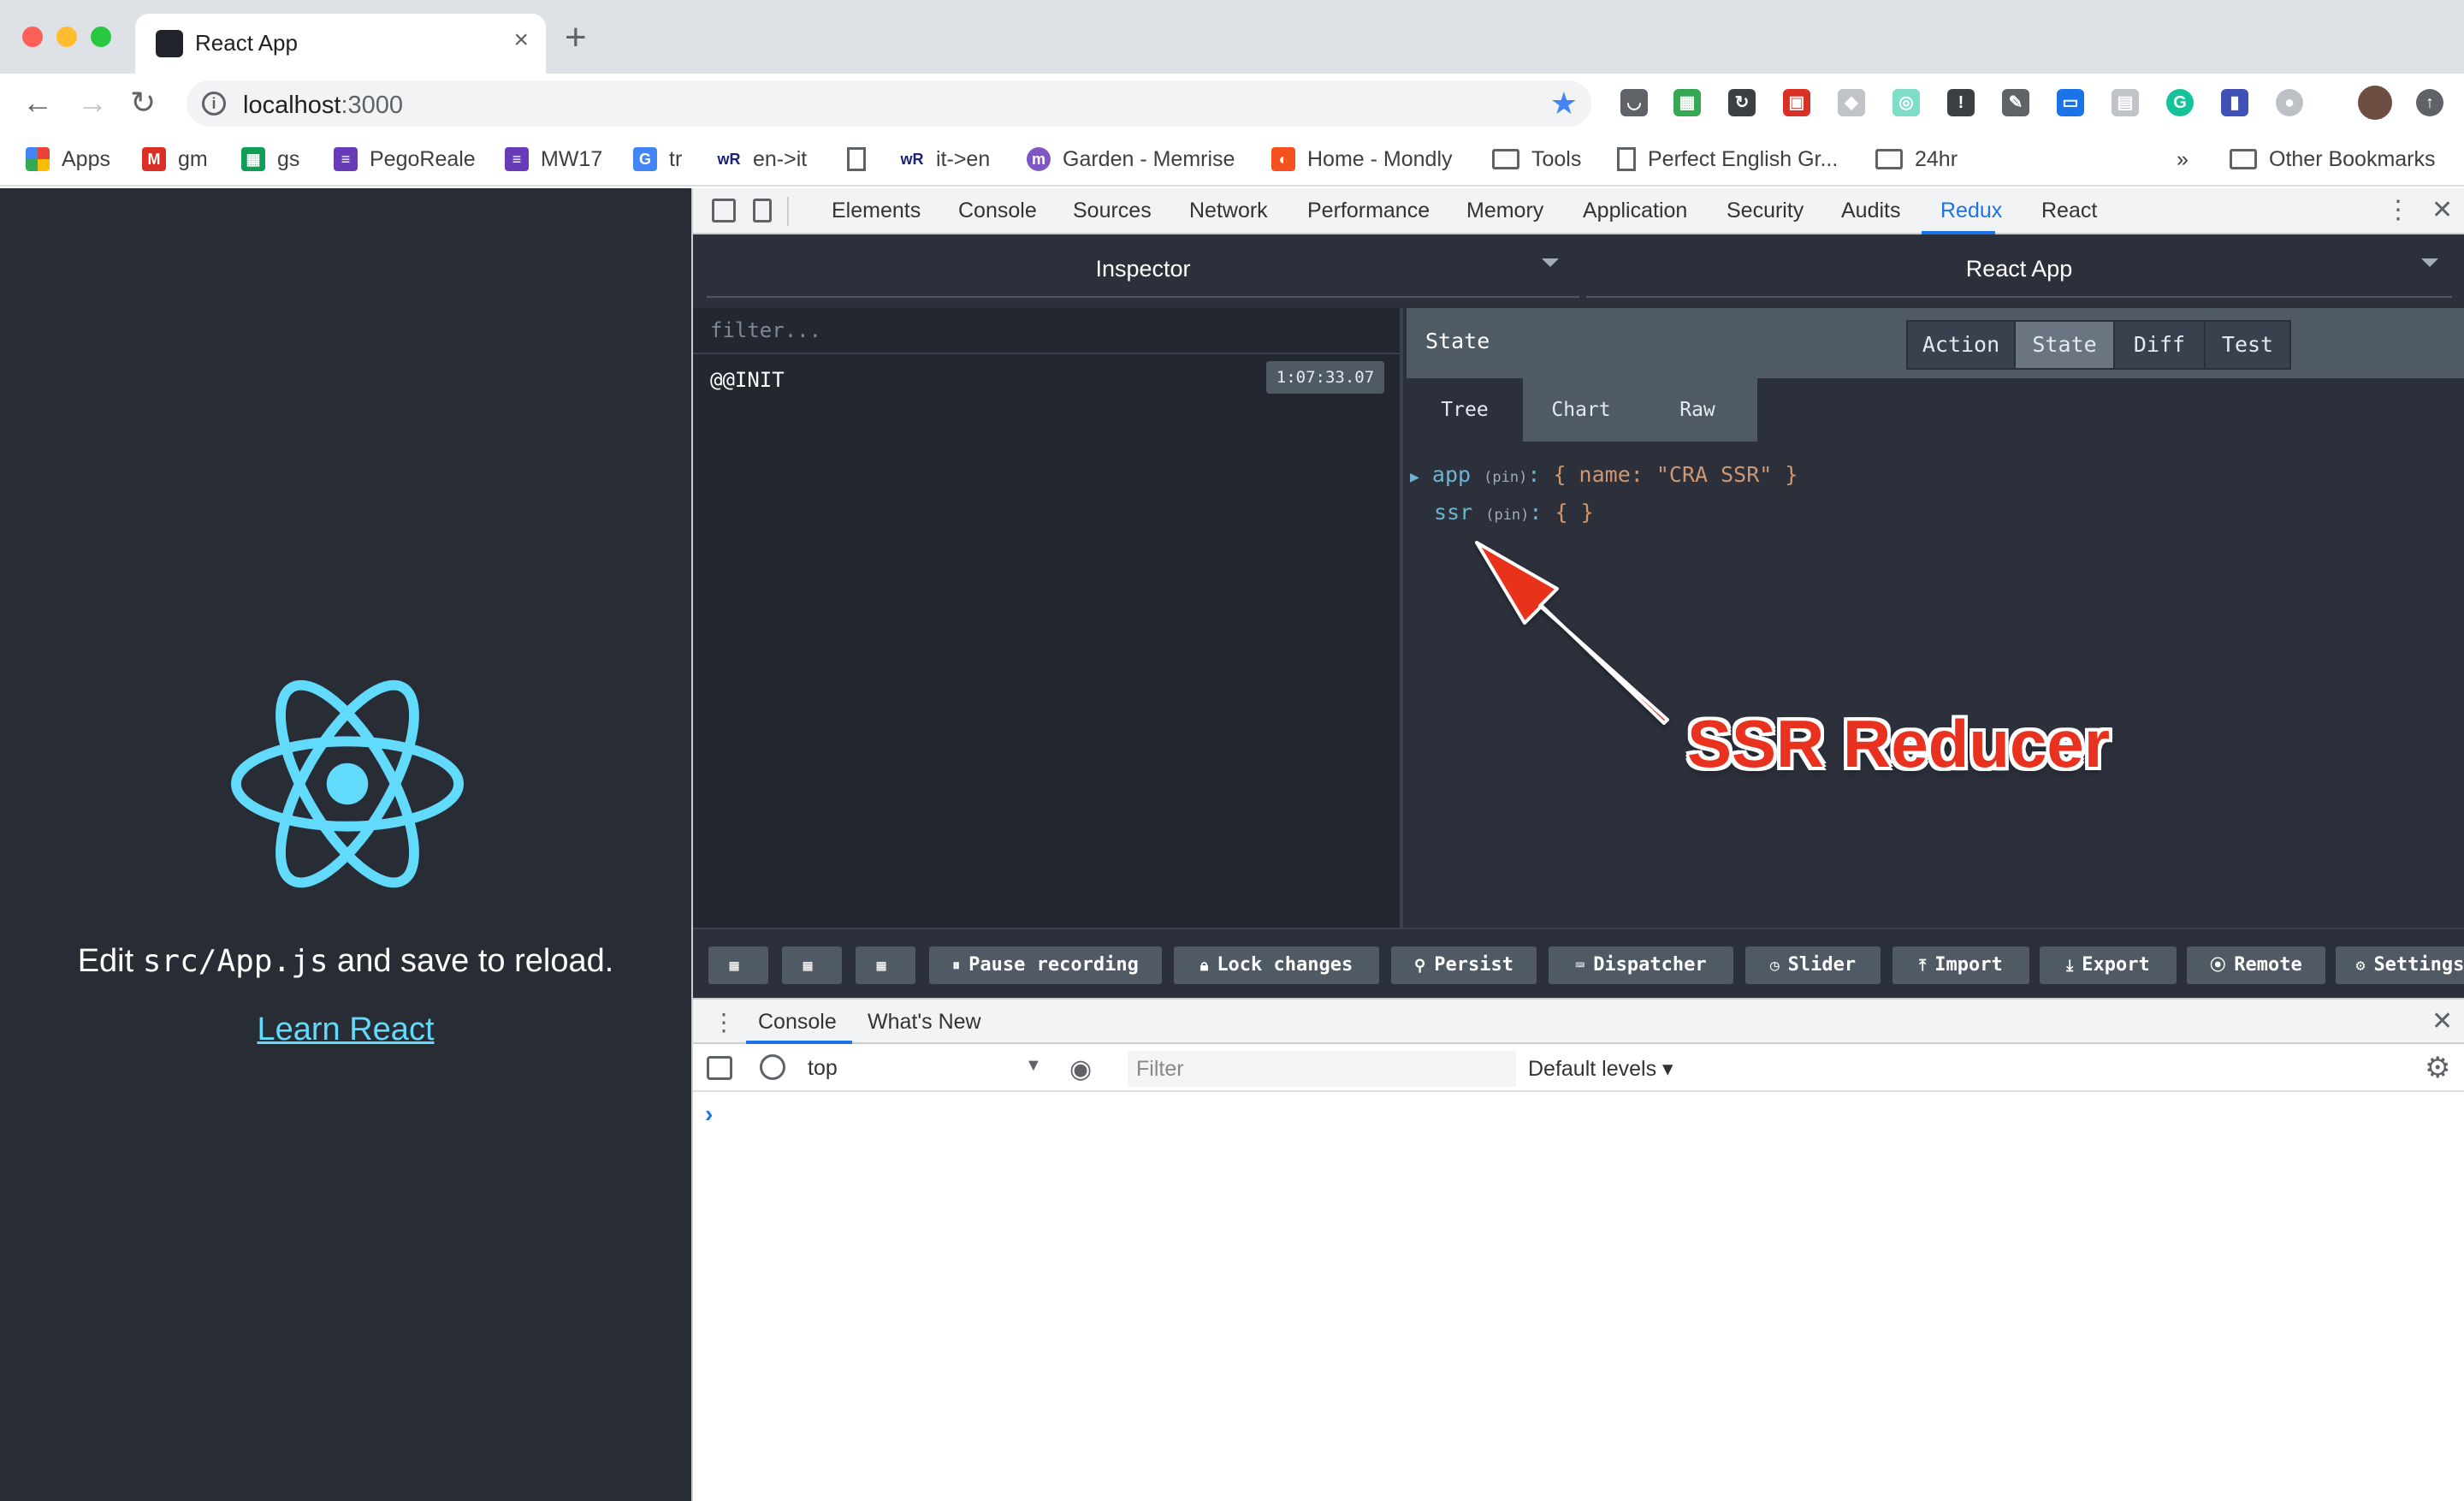 The image size is (2464, 1501). Describe the element at coordinates (340, 44) in the screenshot. I see `browser-tab-active: React App ×` at that location.